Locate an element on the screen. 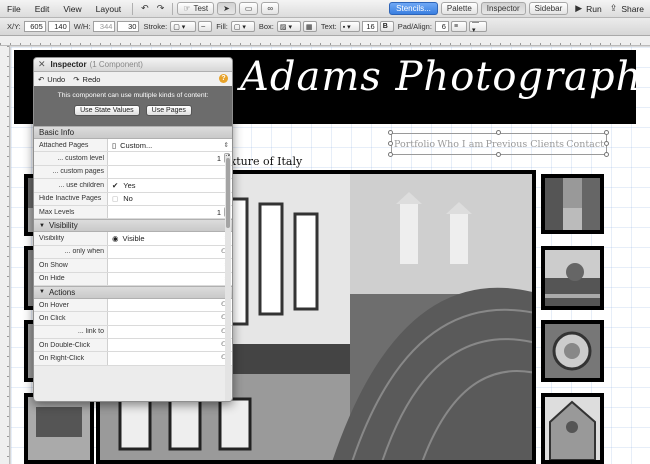 This screenshot has width=650, height=464. max-levels-value: 1 is located at coordinates (218, 212).